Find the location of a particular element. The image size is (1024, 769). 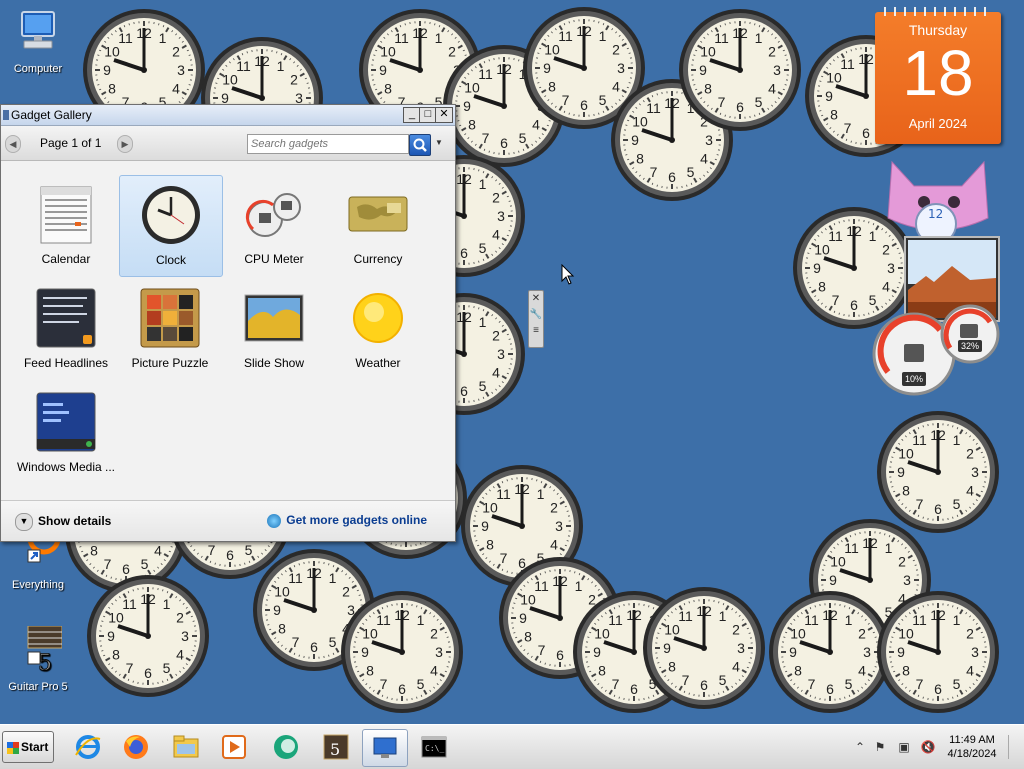

slide-show-gadget-icon is located at coordinates (274, 318).